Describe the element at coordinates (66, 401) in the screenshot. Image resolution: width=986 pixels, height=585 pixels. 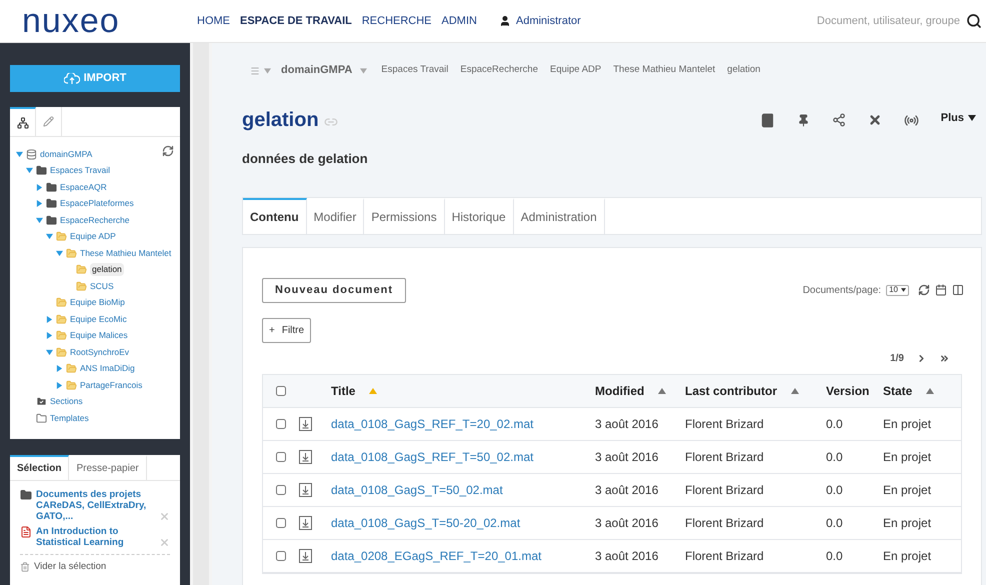
I see `tree-item: Sections` at that location.